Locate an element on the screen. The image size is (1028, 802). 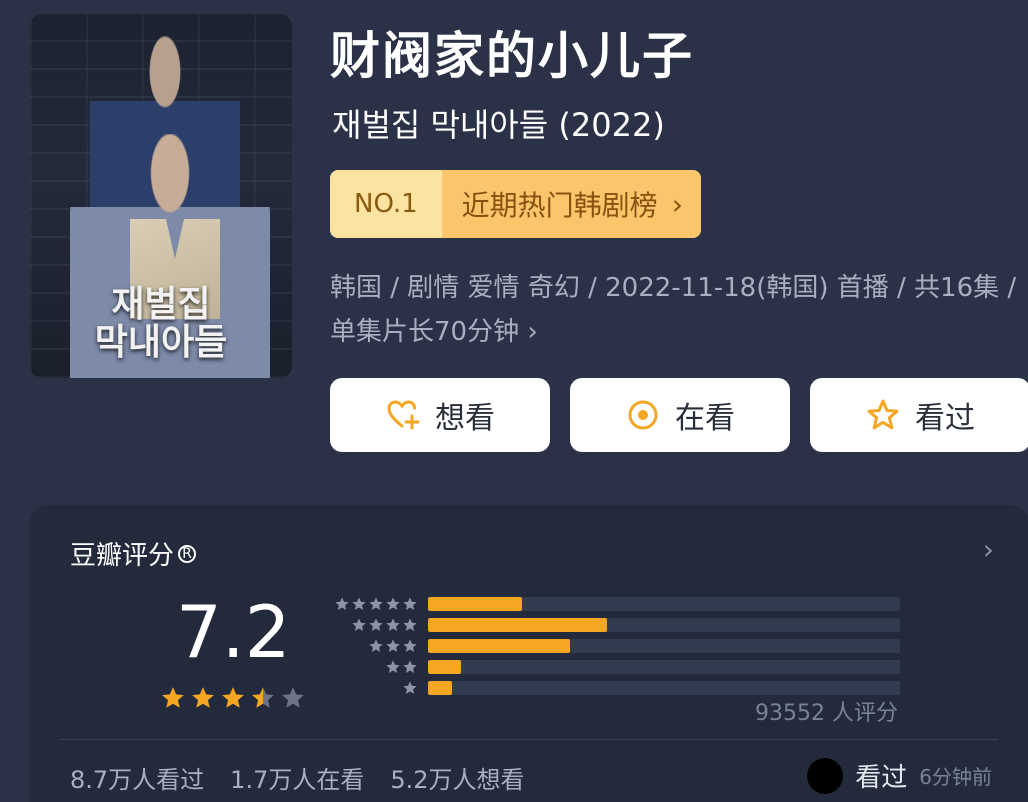
friend-time: 6分钟前 is located at coordinates (955, 777).